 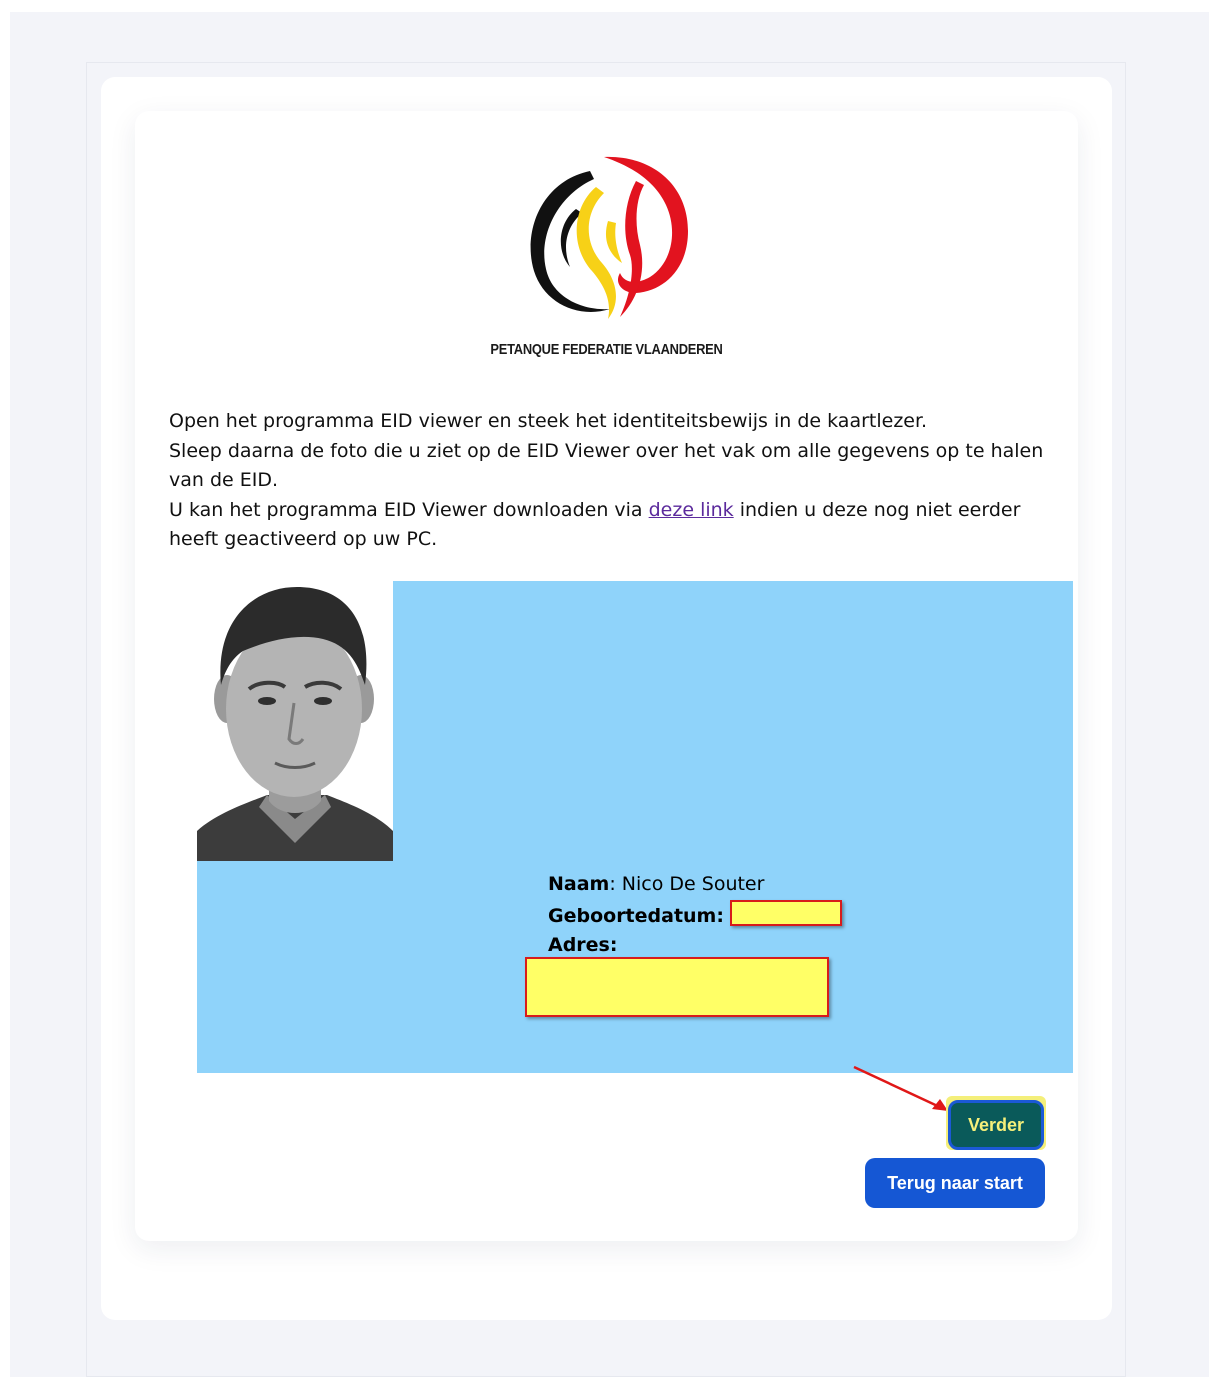 I want to click on org-name: PETANQUE FEDERATIE VLAANDEREN, so click(x=606, y=349).